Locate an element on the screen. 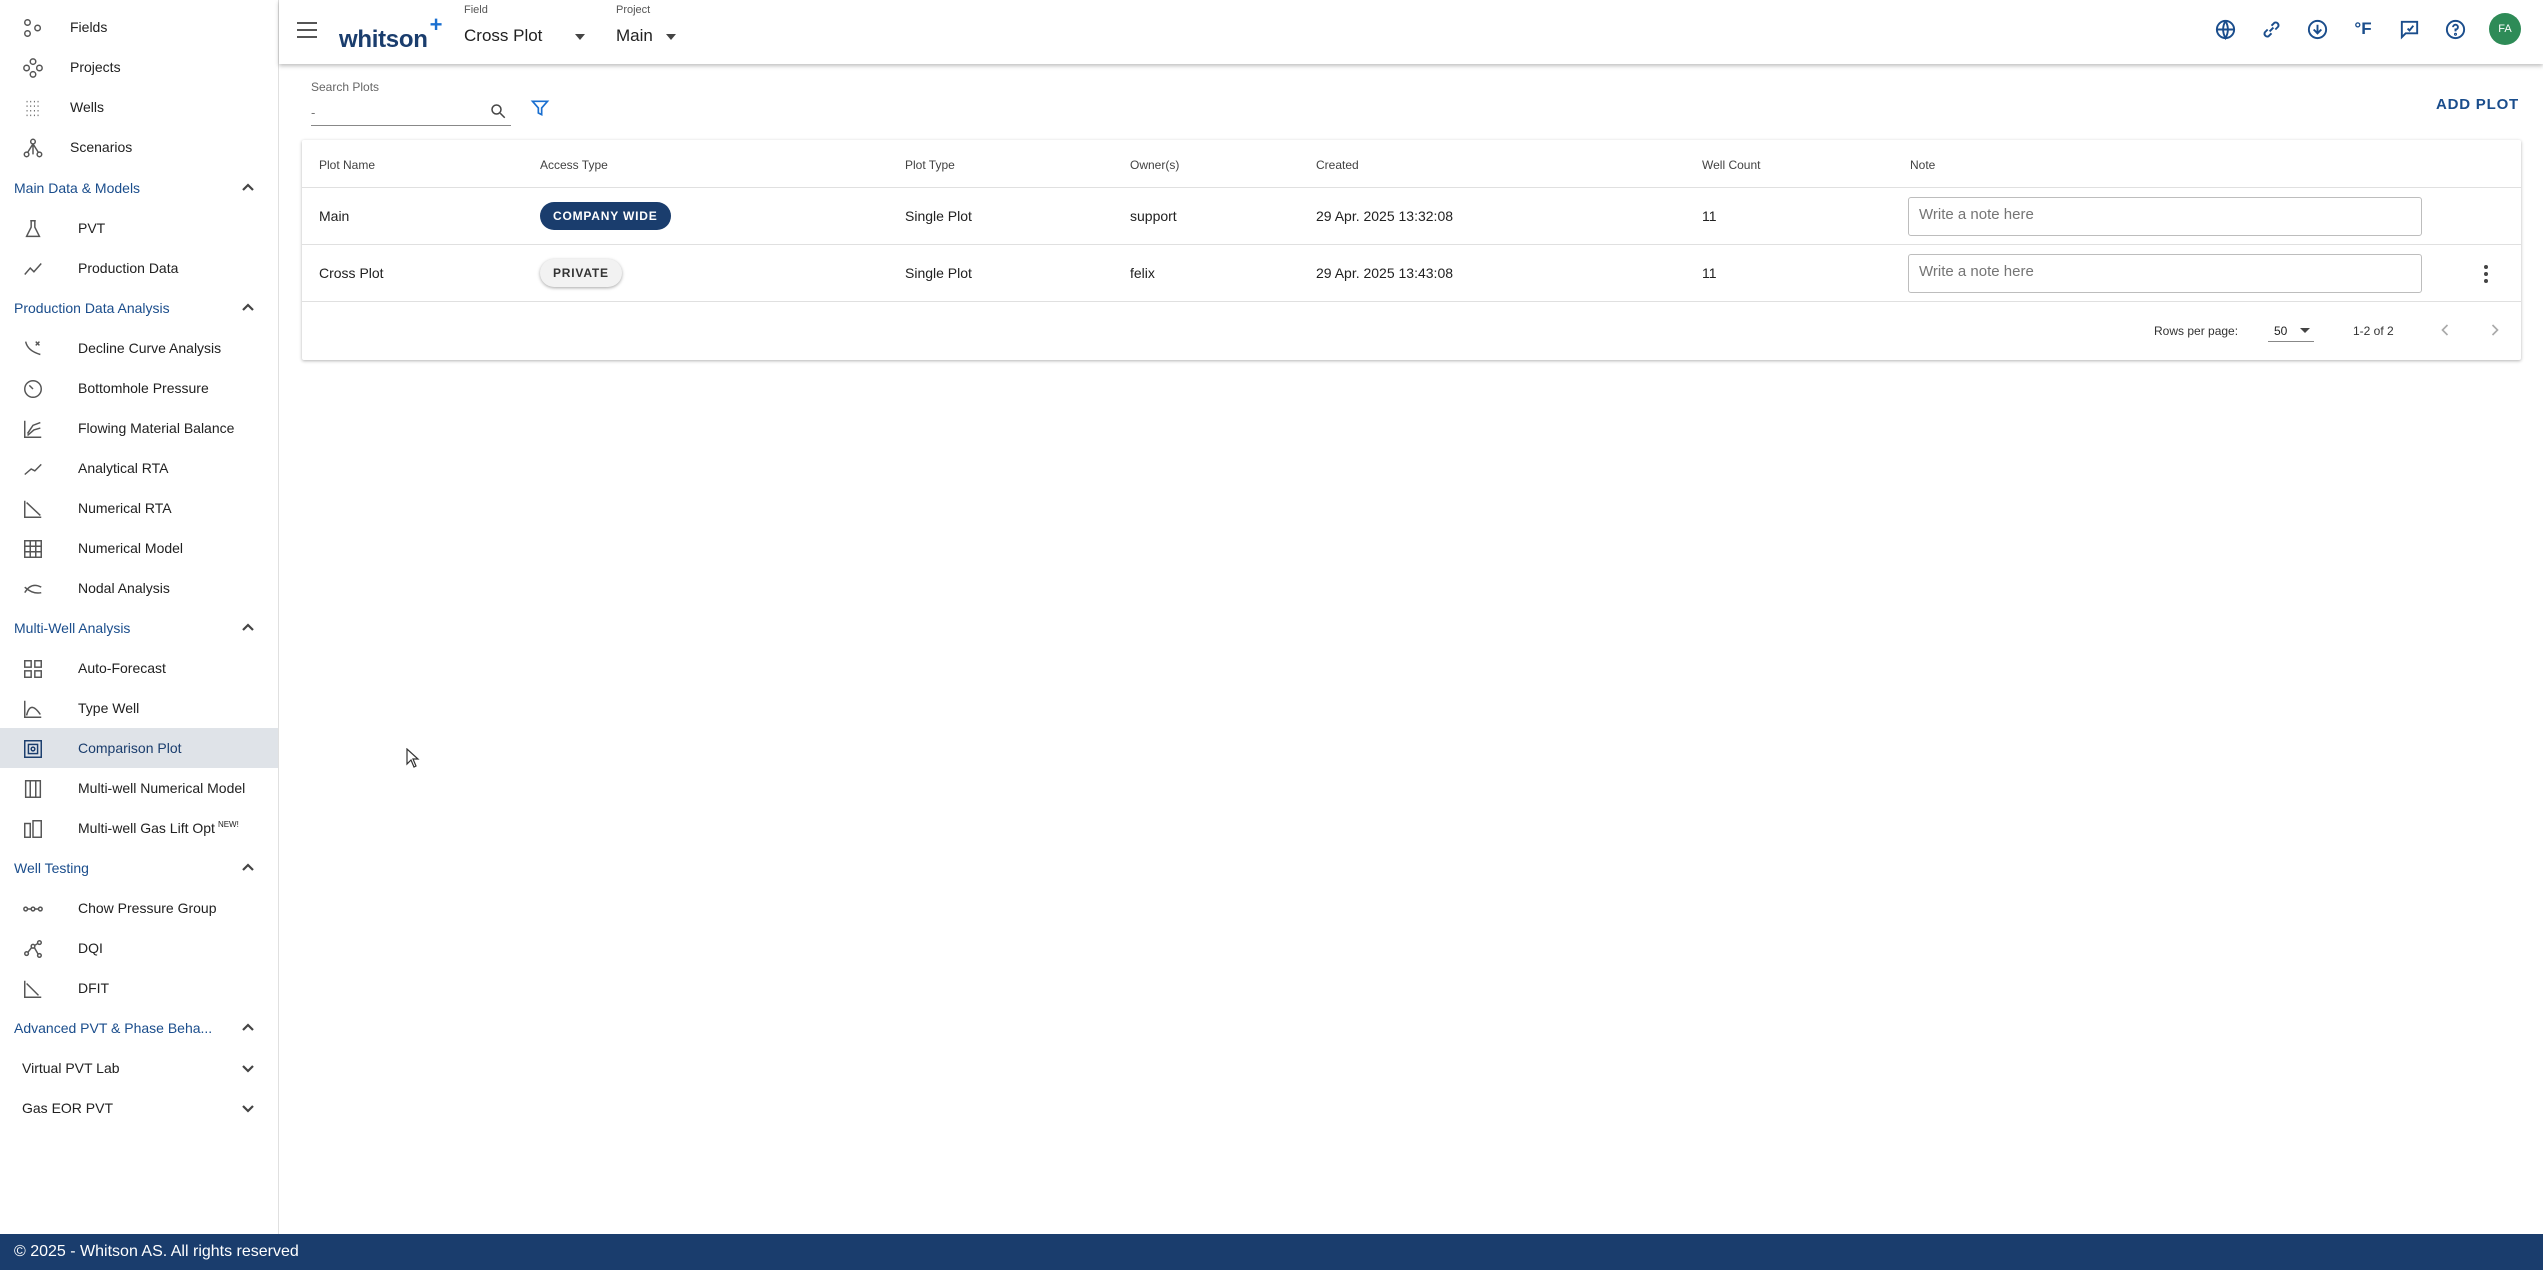  rows-per-page-label: Rows per page: is located at coordinates (2196, 331).